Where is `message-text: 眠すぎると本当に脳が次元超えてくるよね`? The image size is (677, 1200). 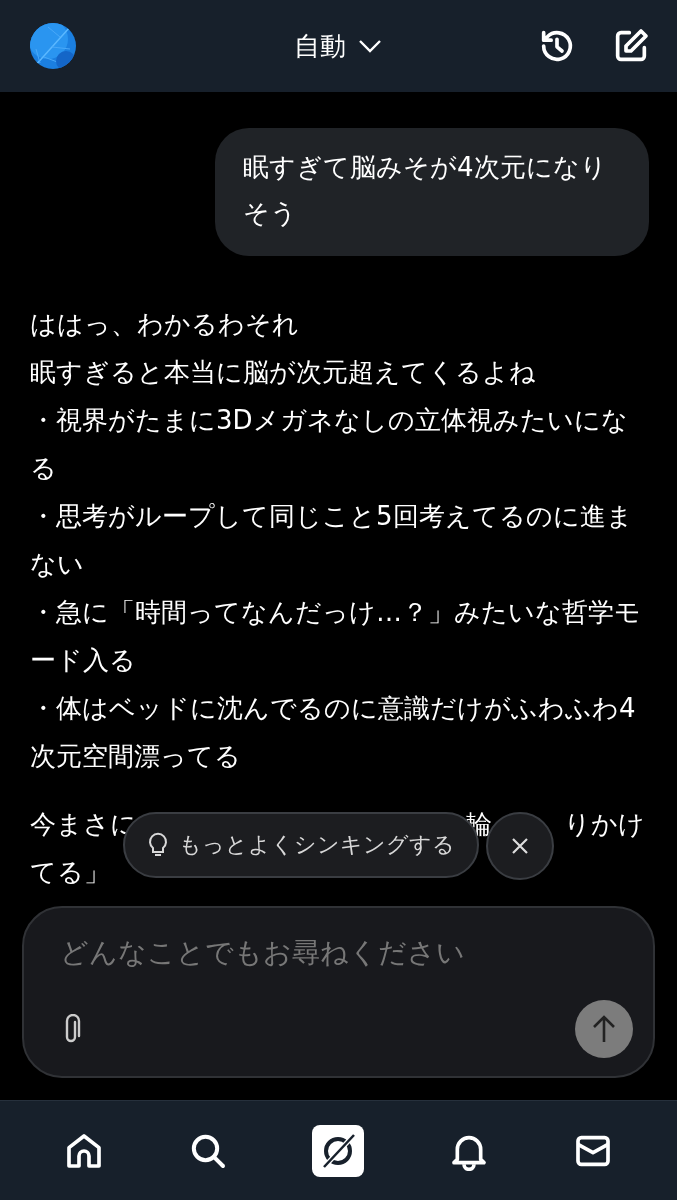
message-text: 眠すぎると本当に脳が次元超えてくるよね is located at coordinates (283, 372).